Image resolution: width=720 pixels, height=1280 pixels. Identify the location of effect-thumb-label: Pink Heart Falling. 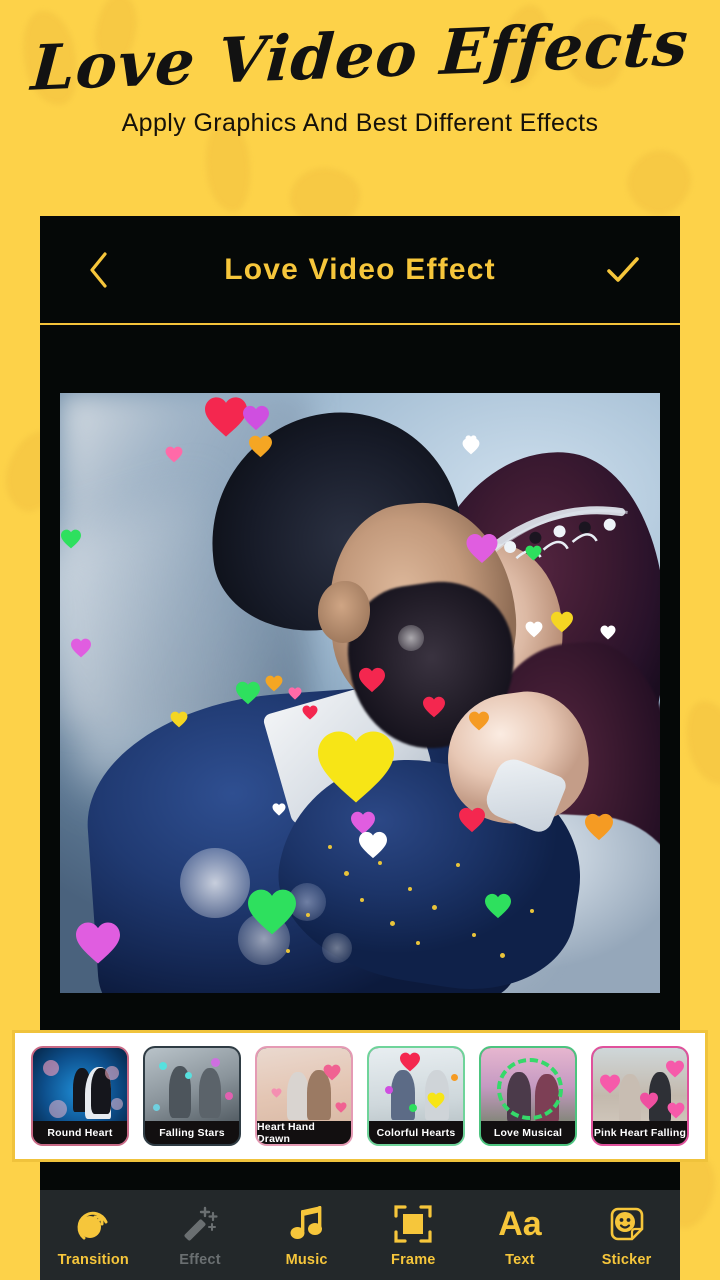
(640, 1132).